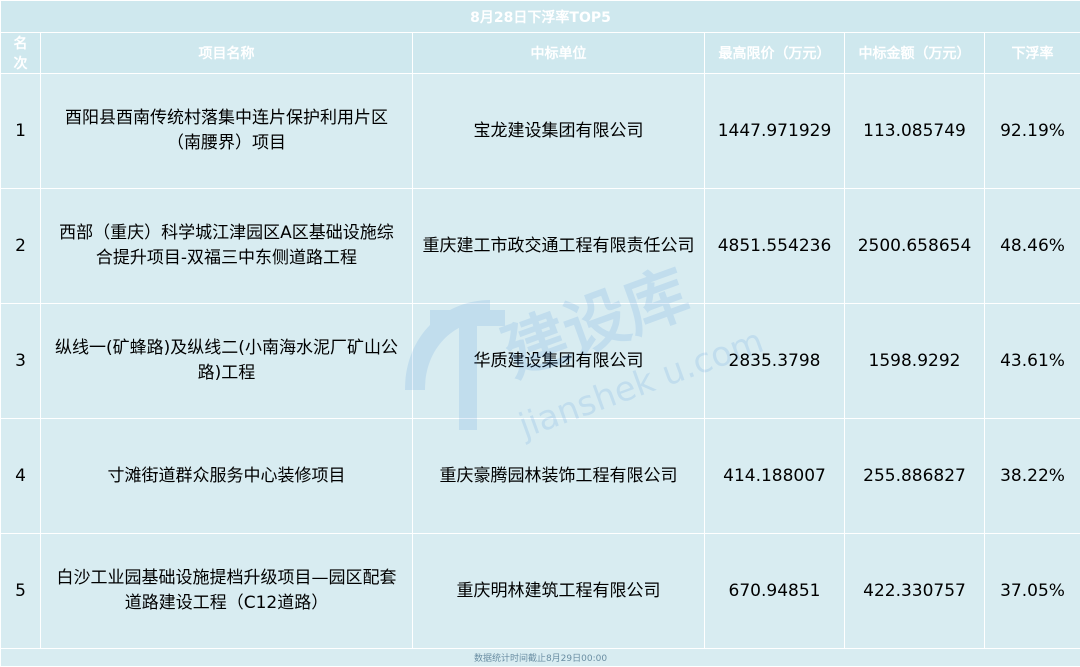 Image resolution: width=1080 pixels, height=667 pixels. I want to click on project-name-cell: 酉阳县酉南传统村落集中连片保护利用片区（南腰界）项目, so click(227, 131).